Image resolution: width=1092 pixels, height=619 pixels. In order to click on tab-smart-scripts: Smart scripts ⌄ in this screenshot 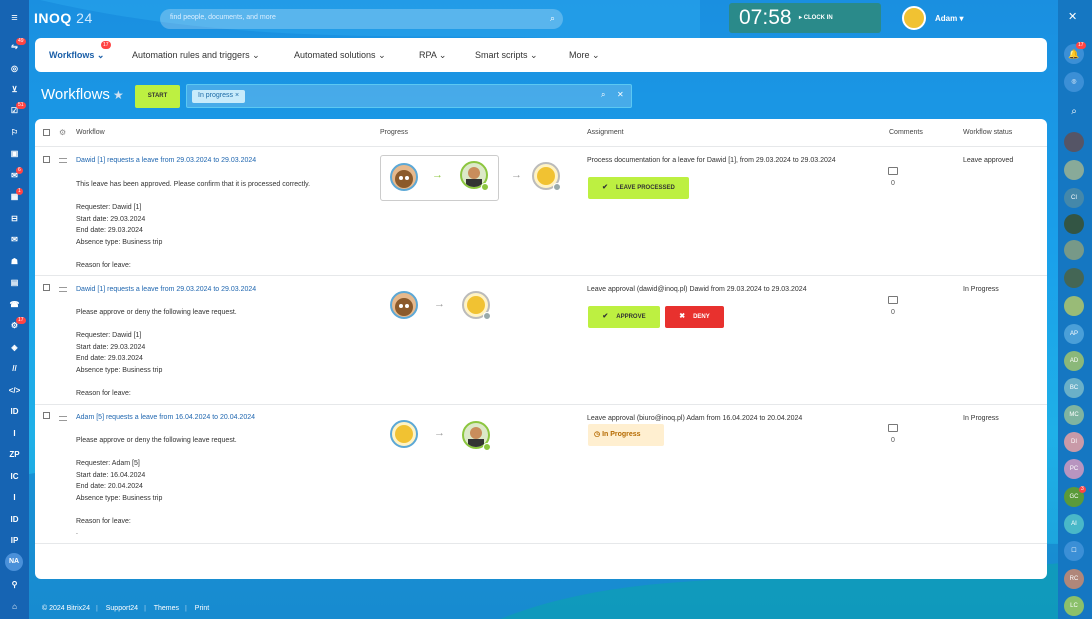, I will do `click(506, 55)`.